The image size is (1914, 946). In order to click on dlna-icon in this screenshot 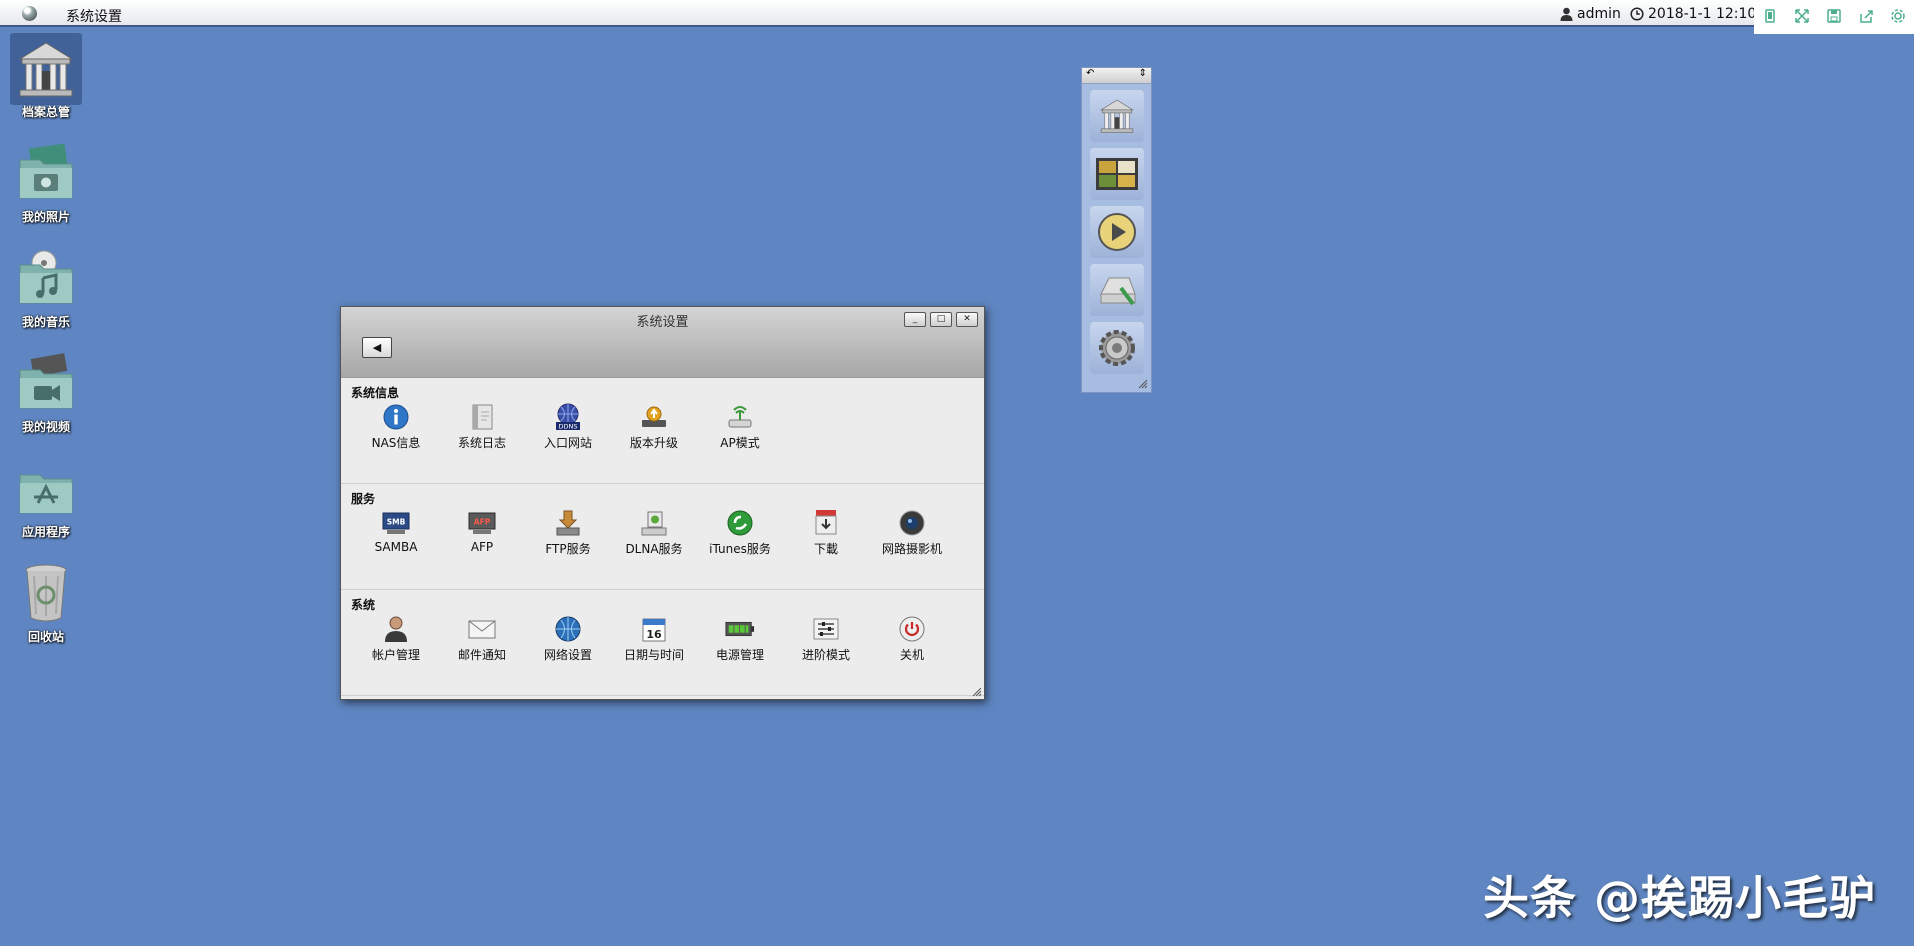, I will do `click(654, 523)`.